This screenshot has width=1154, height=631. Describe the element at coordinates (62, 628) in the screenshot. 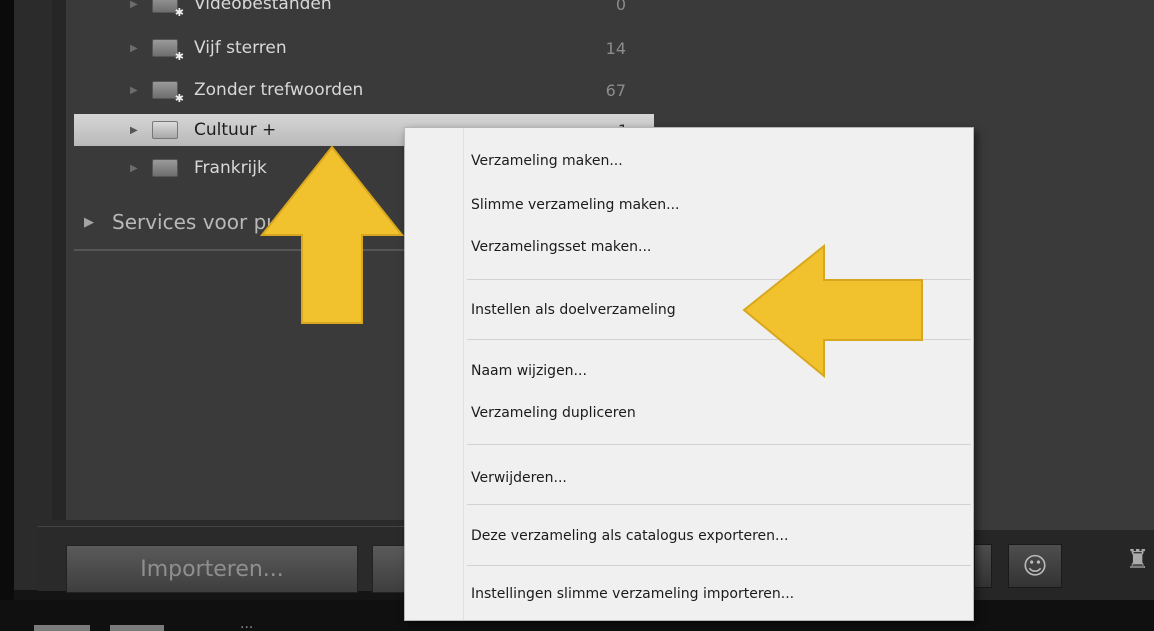

I see `filmstrip-toggle` at that location.